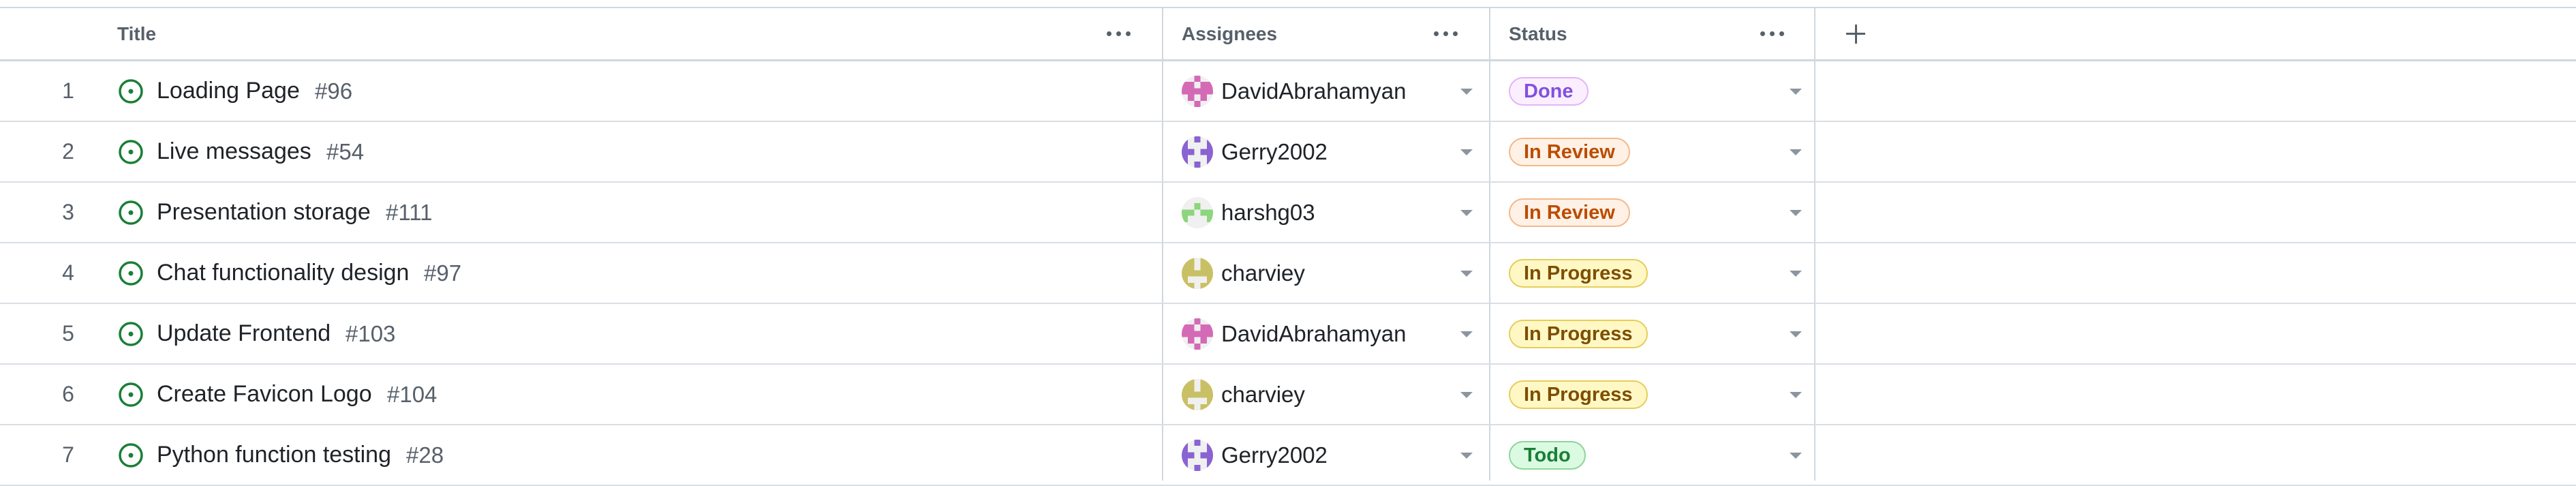  I want to click on status-cell: Todo, so click(1653, 455).